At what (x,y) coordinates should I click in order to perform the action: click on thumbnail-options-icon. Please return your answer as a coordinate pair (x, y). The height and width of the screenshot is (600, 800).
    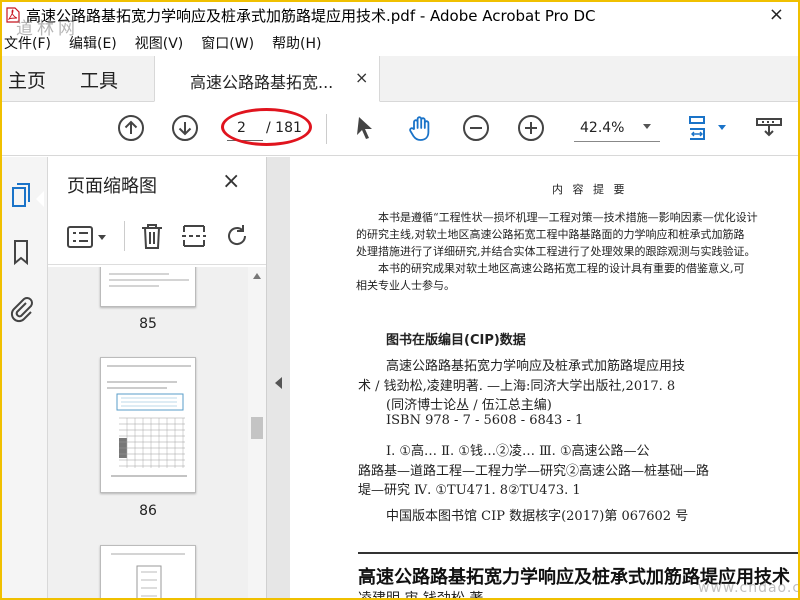
    Looking at the image, I should click on (88, 237).